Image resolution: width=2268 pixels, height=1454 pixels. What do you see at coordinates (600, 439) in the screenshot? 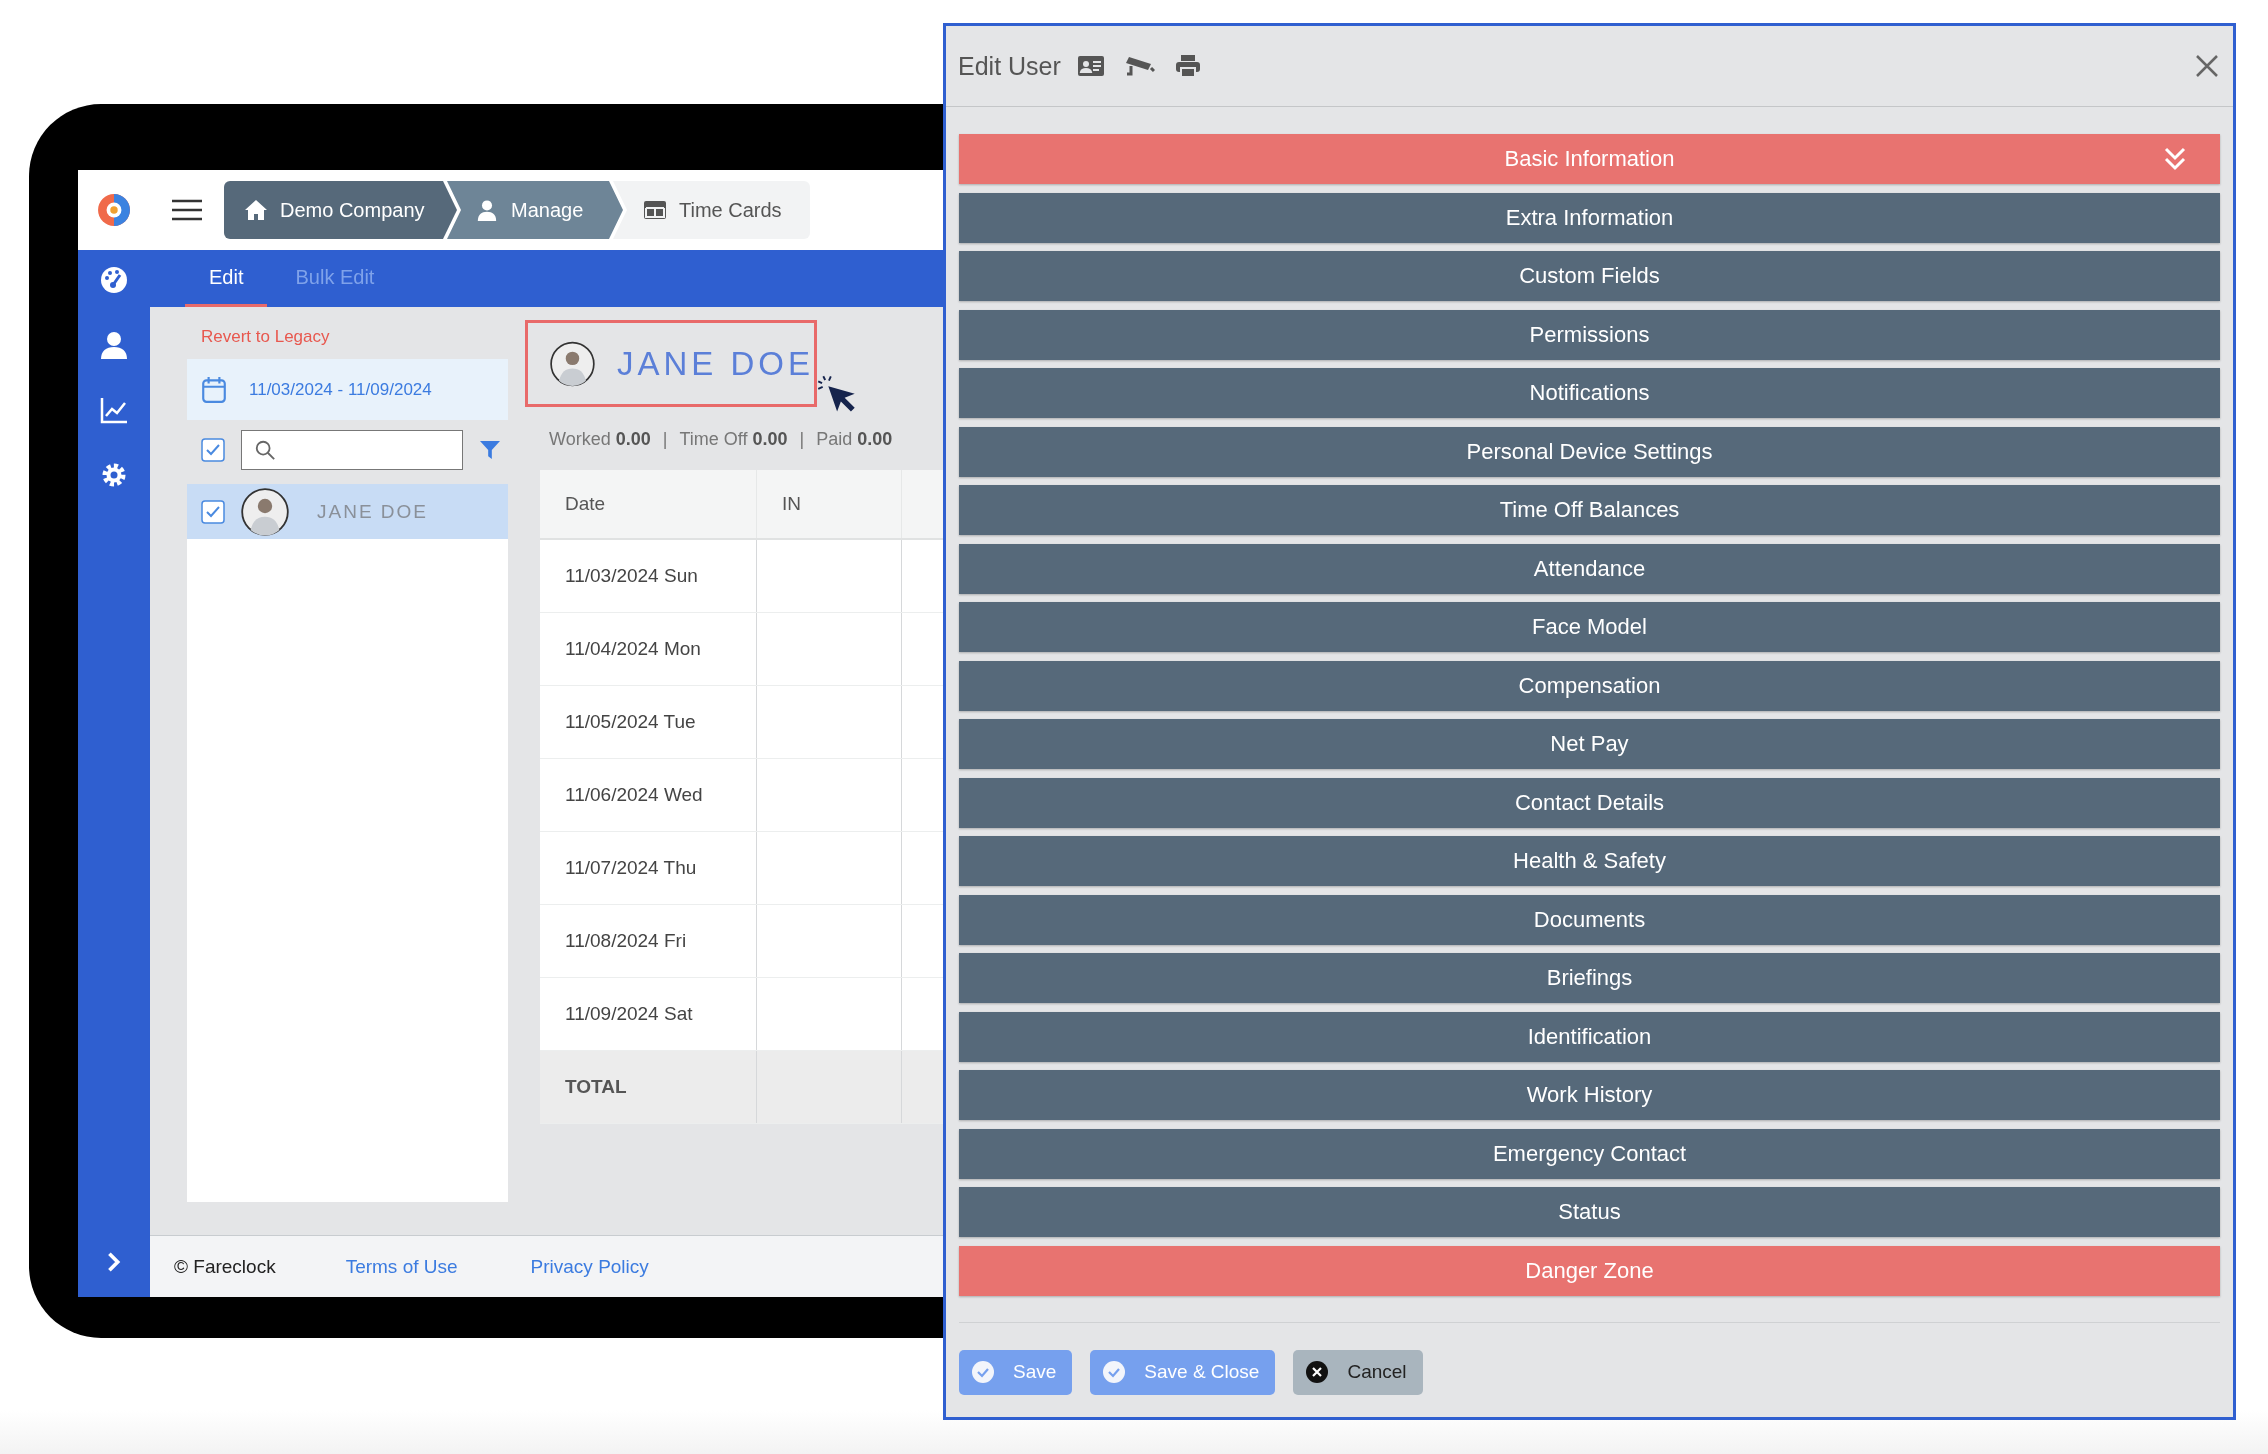
I see `stat-text: Worked 0.00` at bounding box center [600, 439].